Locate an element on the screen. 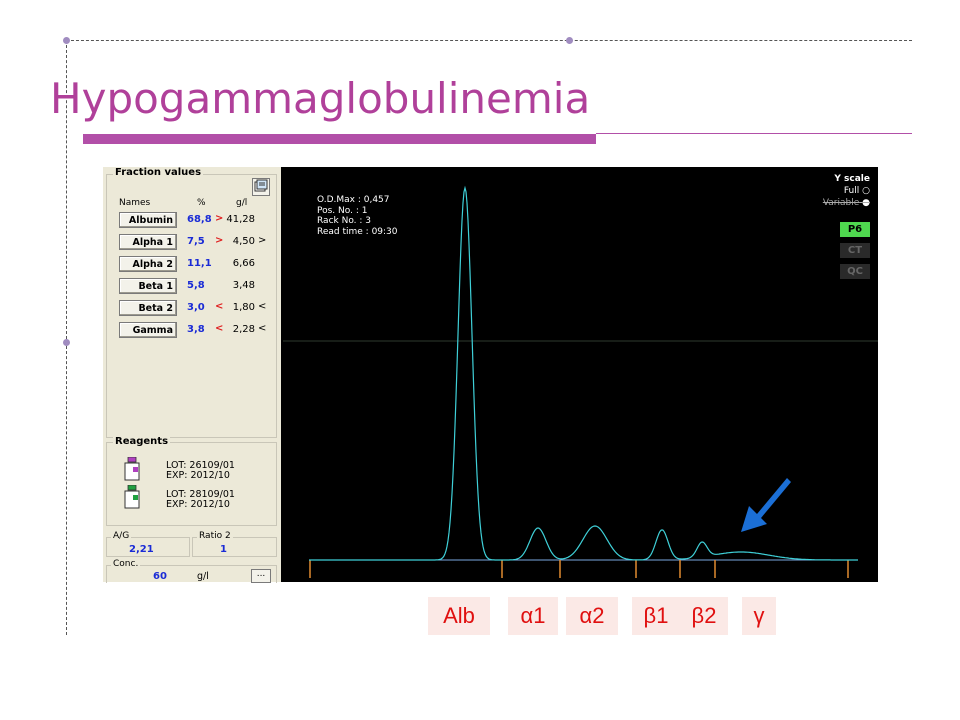  fraction-row: Beta 1 5,8 3,48 is located at coordinates (195, 287).